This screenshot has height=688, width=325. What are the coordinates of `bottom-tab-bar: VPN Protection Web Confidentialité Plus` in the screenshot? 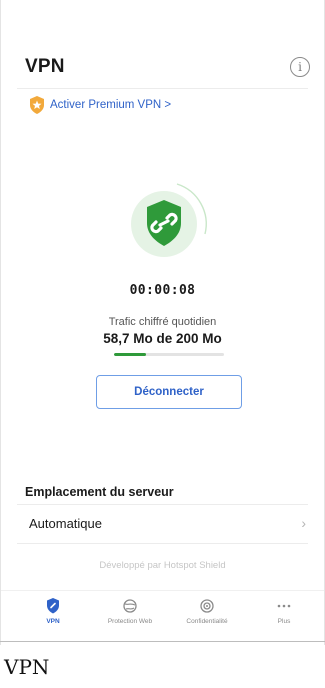 It's located at (162, 612).